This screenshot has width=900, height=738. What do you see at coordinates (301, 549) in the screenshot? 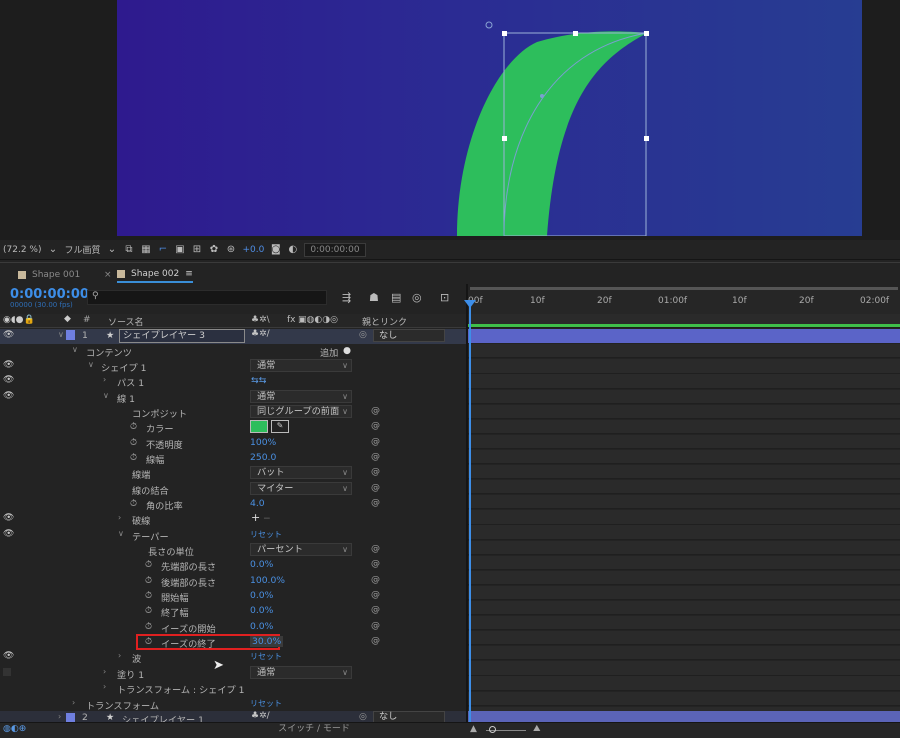
I see `length-unit-dropdown: パーセント` at bounding box center [301, 549].